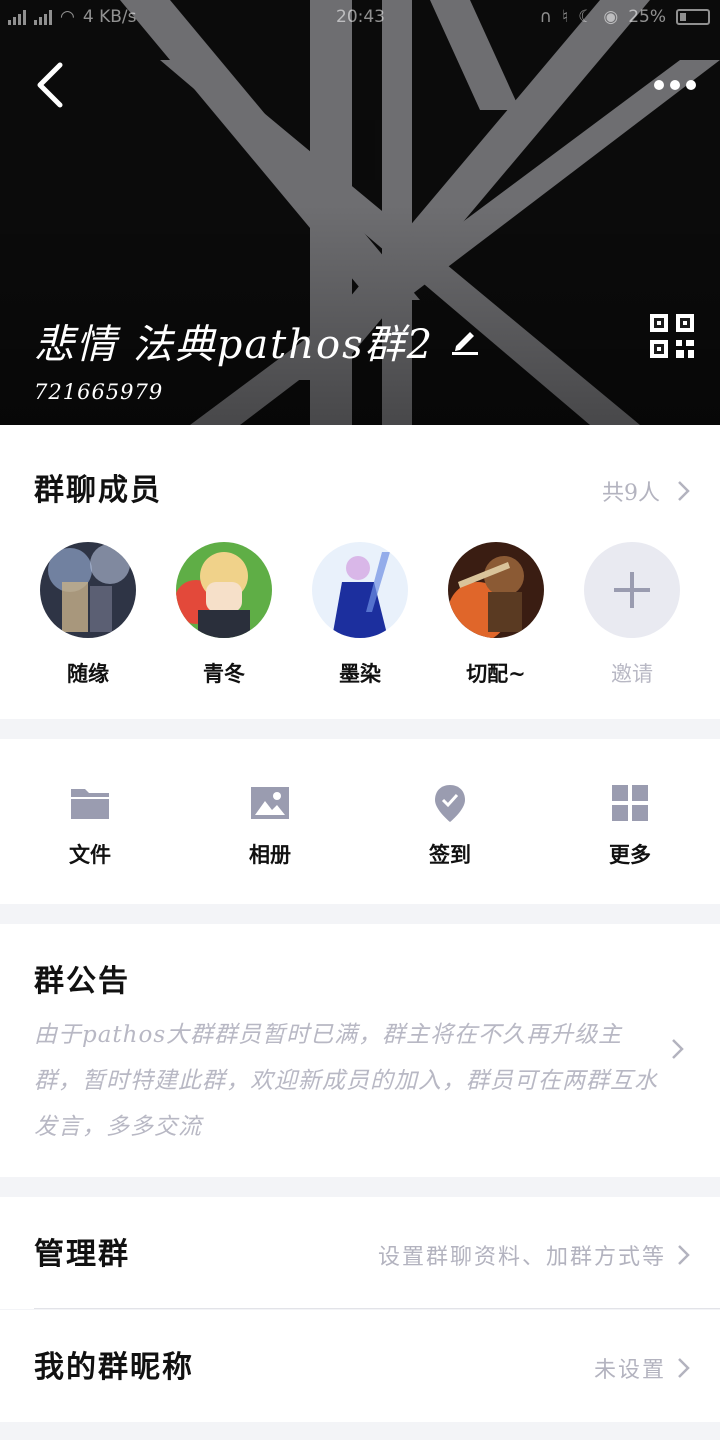 The width and height of the screenshot is (720, 1440). Describe the element at coordinates (360, 821) in the screenshot. I see `tools-section: 文件 相册 签到 更多` at that location.